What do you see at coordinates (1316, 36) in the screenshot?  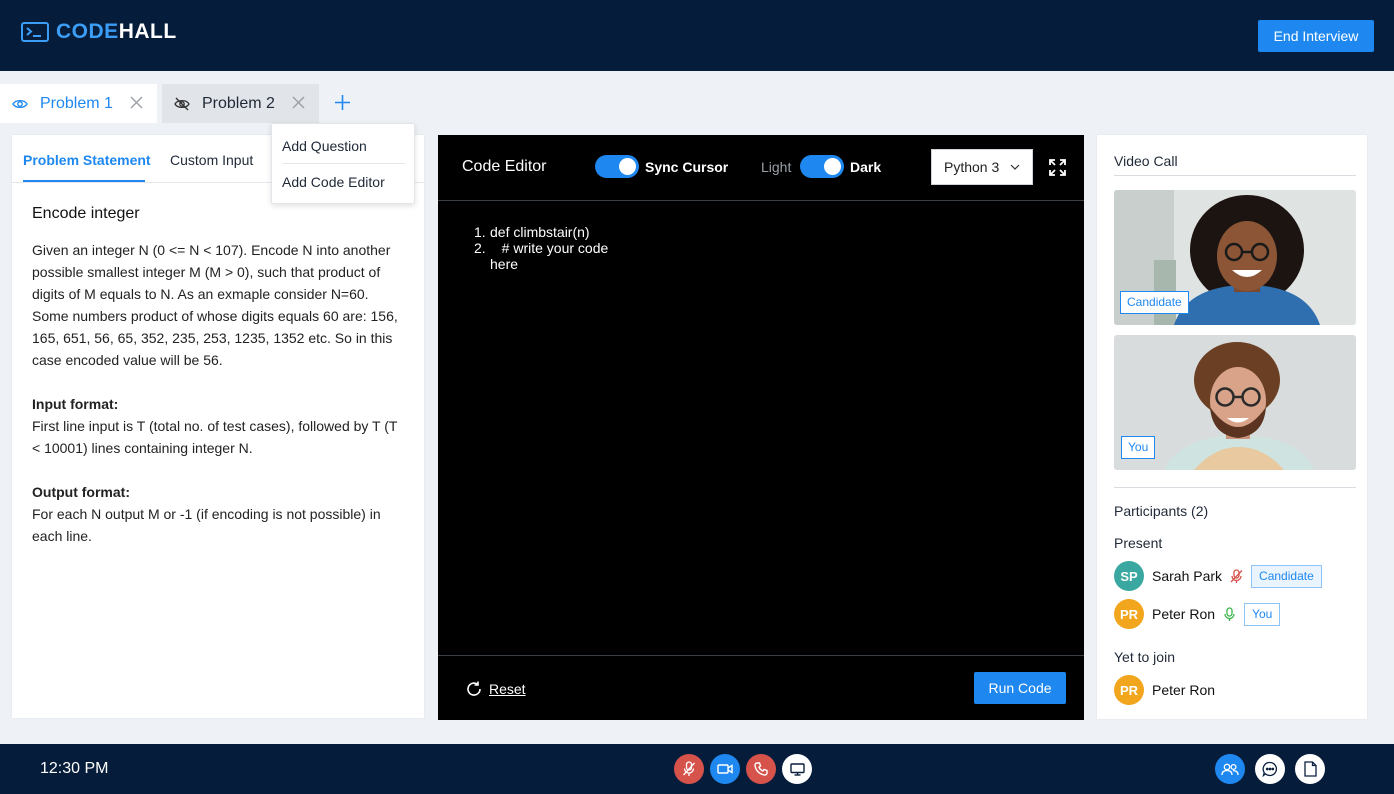 I see `end-interview-button: End Interview` at bounding box center [1316, 36].